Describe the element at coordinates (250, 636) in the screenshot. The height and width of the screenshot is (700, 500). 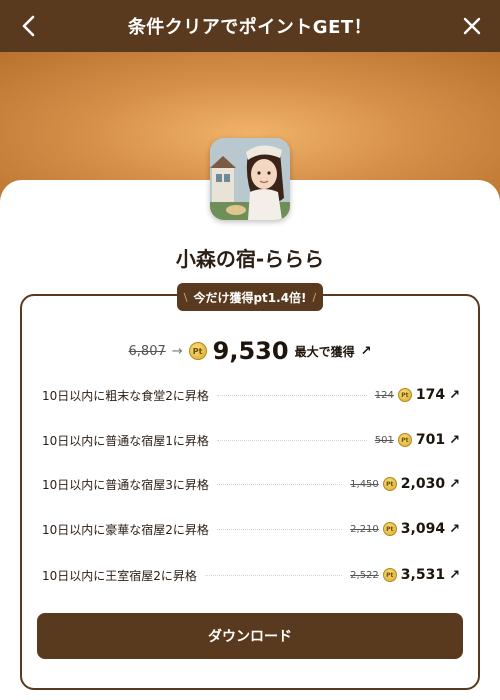
I see `download-button: ダウンロード` at that location.